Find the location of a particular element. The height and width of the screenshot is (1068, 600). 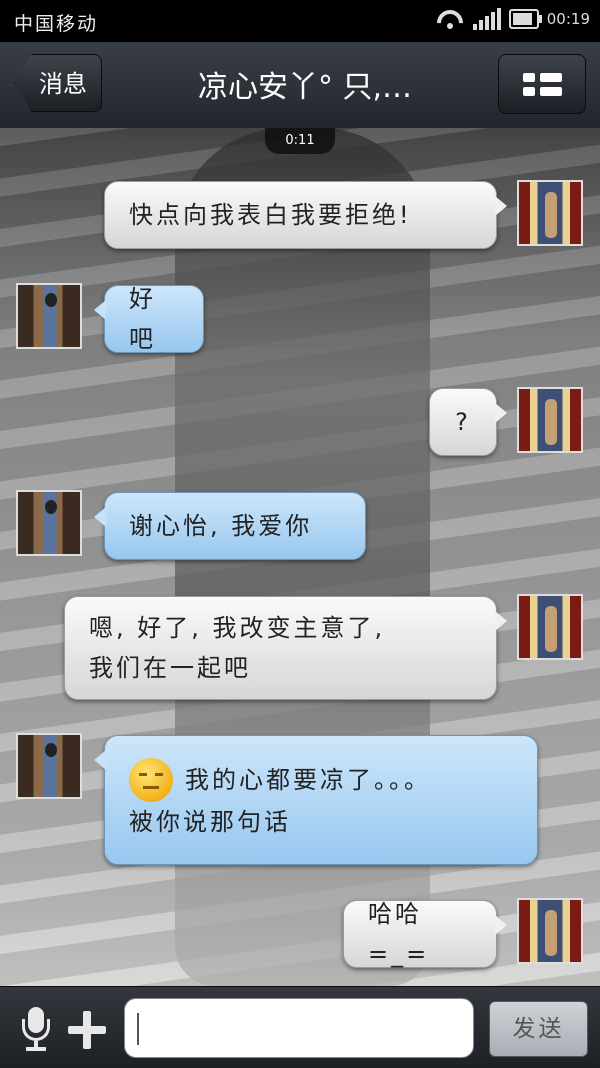

timer-badge: 0:11 is located at coordinates (300, 141).